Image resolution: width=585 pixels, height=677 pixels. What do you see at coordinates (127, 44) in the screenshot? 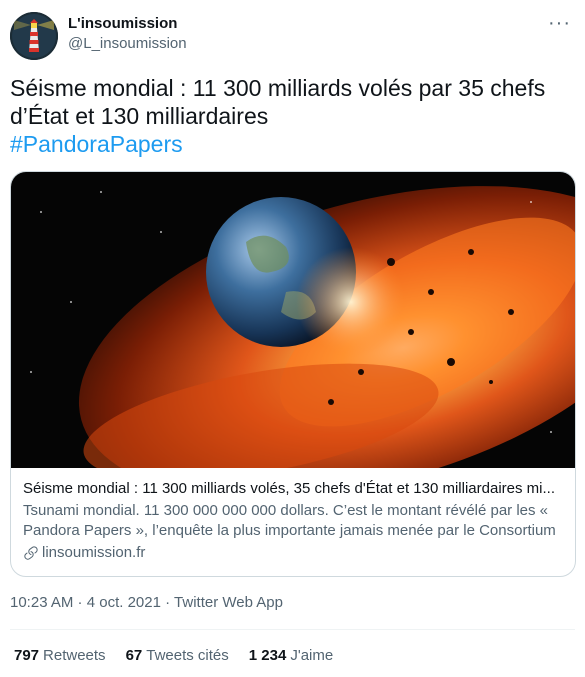
I see `user-handle: @L_insoumission` at bounding box center [127, 44].